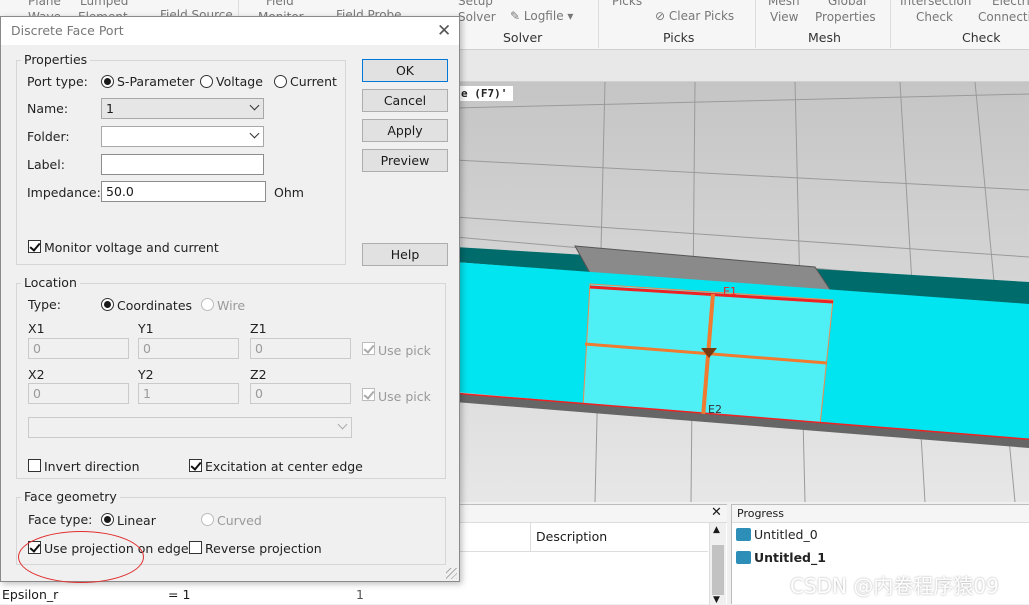 The width and height of the screenshot is (1029, 605). I want to click on edge-label-e2: E2, so click(715, 409).